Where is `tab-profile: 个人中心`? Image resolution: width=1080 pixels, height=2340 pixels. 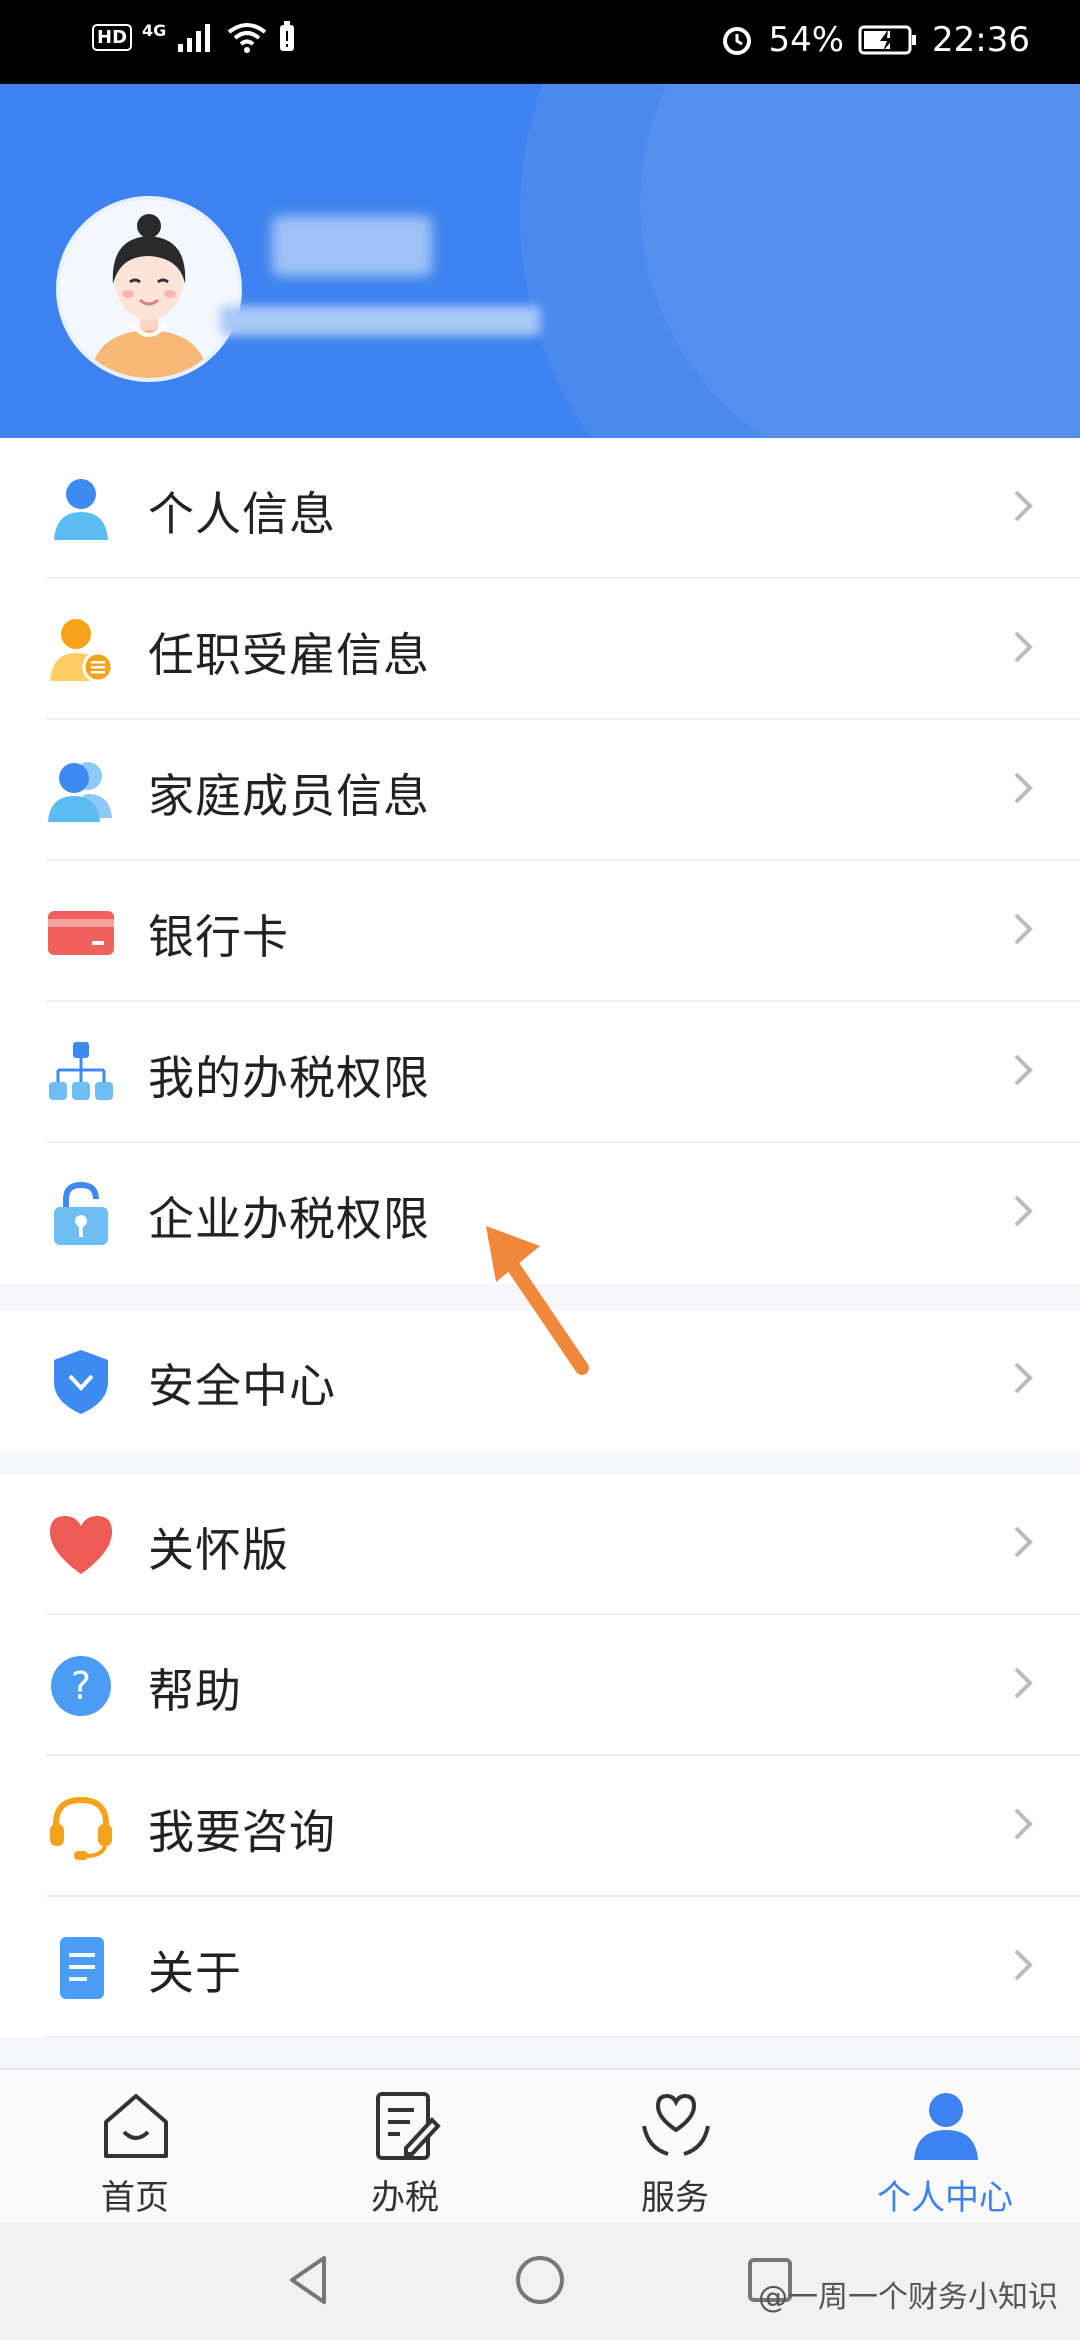
tab-profile: 个人中心 is located at coordinates (945, 2147).